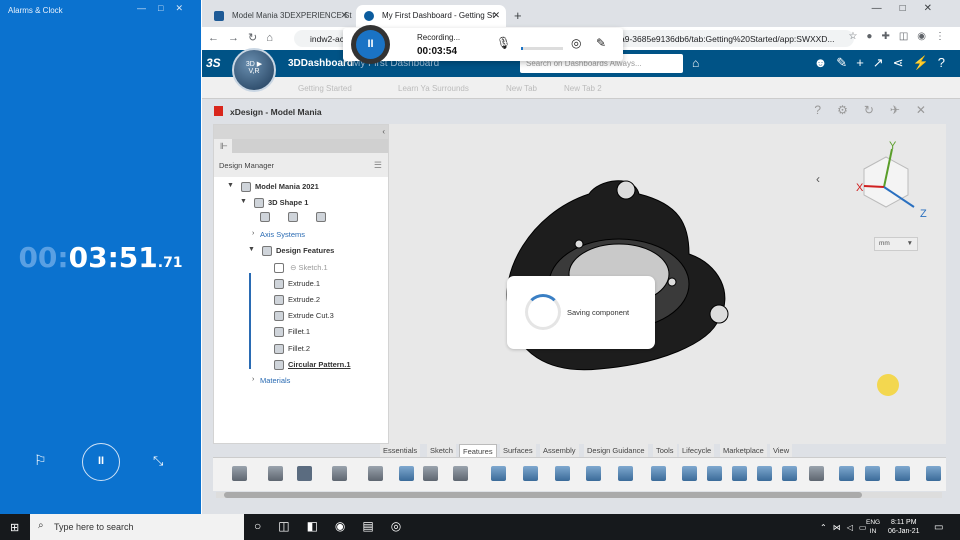  Describe the element at coordinates (245, 37) in the screenshot. I see `nav-icons: ←→↻⌂` at that location.